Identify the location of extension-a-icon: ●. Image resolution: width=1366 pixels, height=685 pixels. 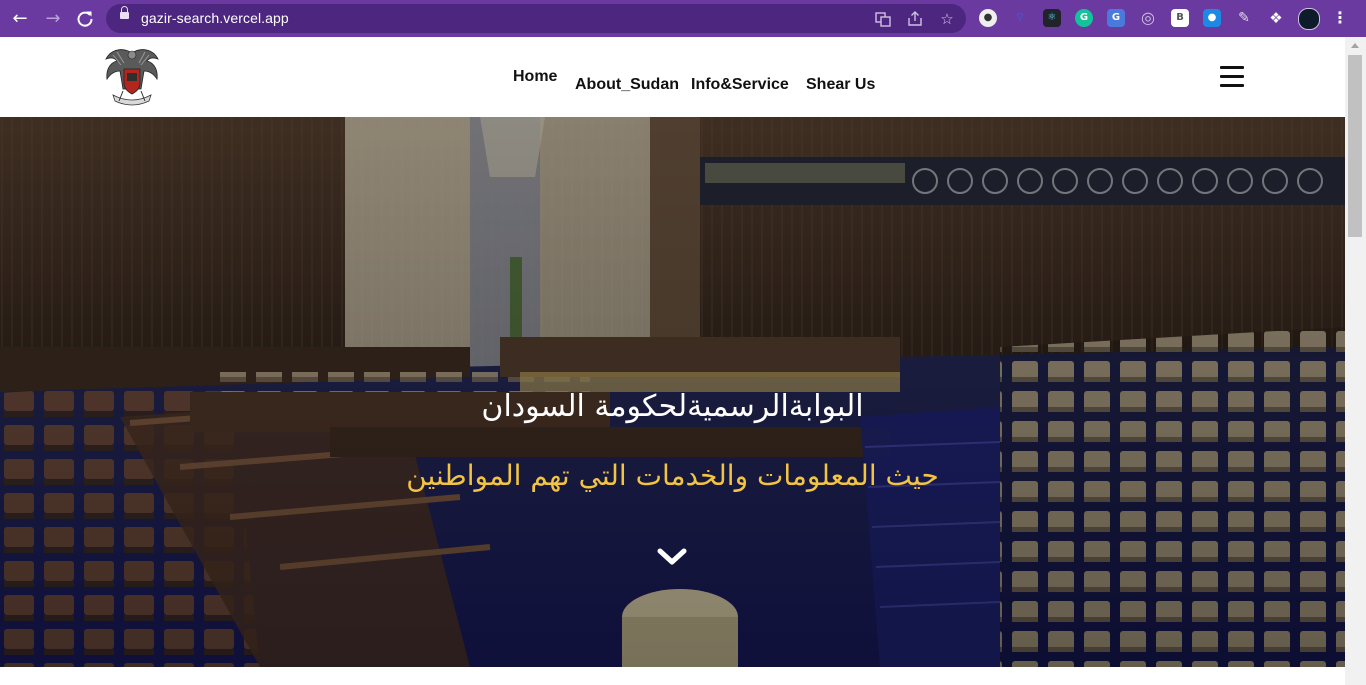
(988, 18).